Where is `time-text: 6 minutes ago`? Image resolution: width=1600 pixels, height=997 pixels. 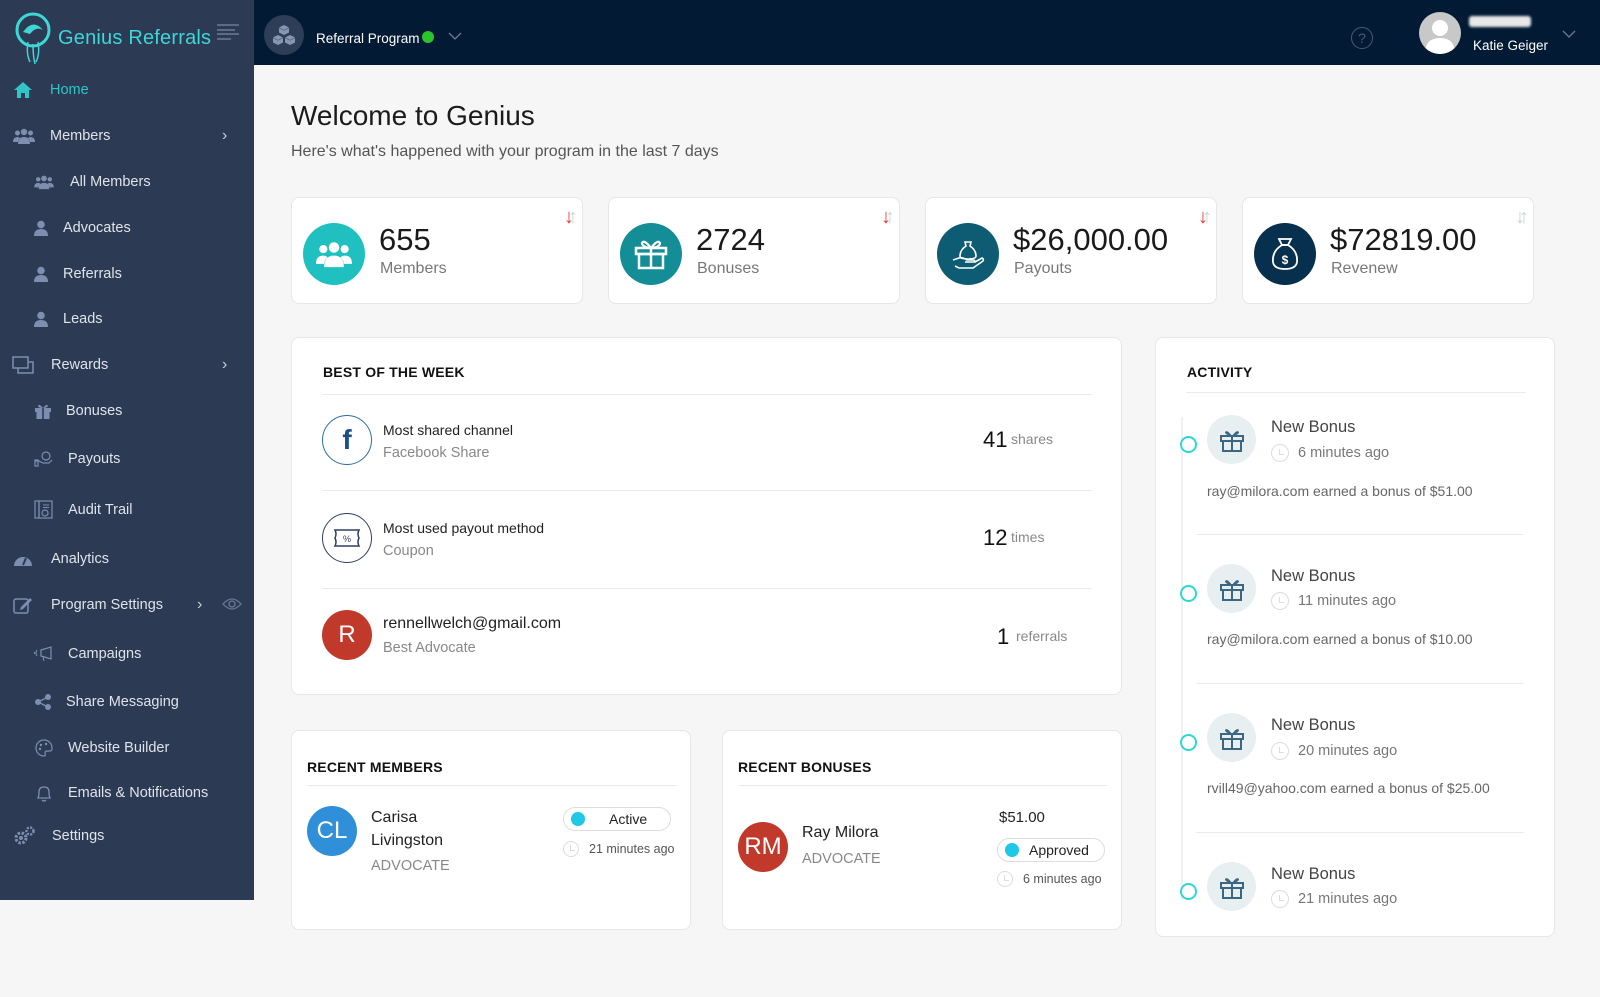
time-text: 6 minutes ago is located at coordinates (1062, 879).